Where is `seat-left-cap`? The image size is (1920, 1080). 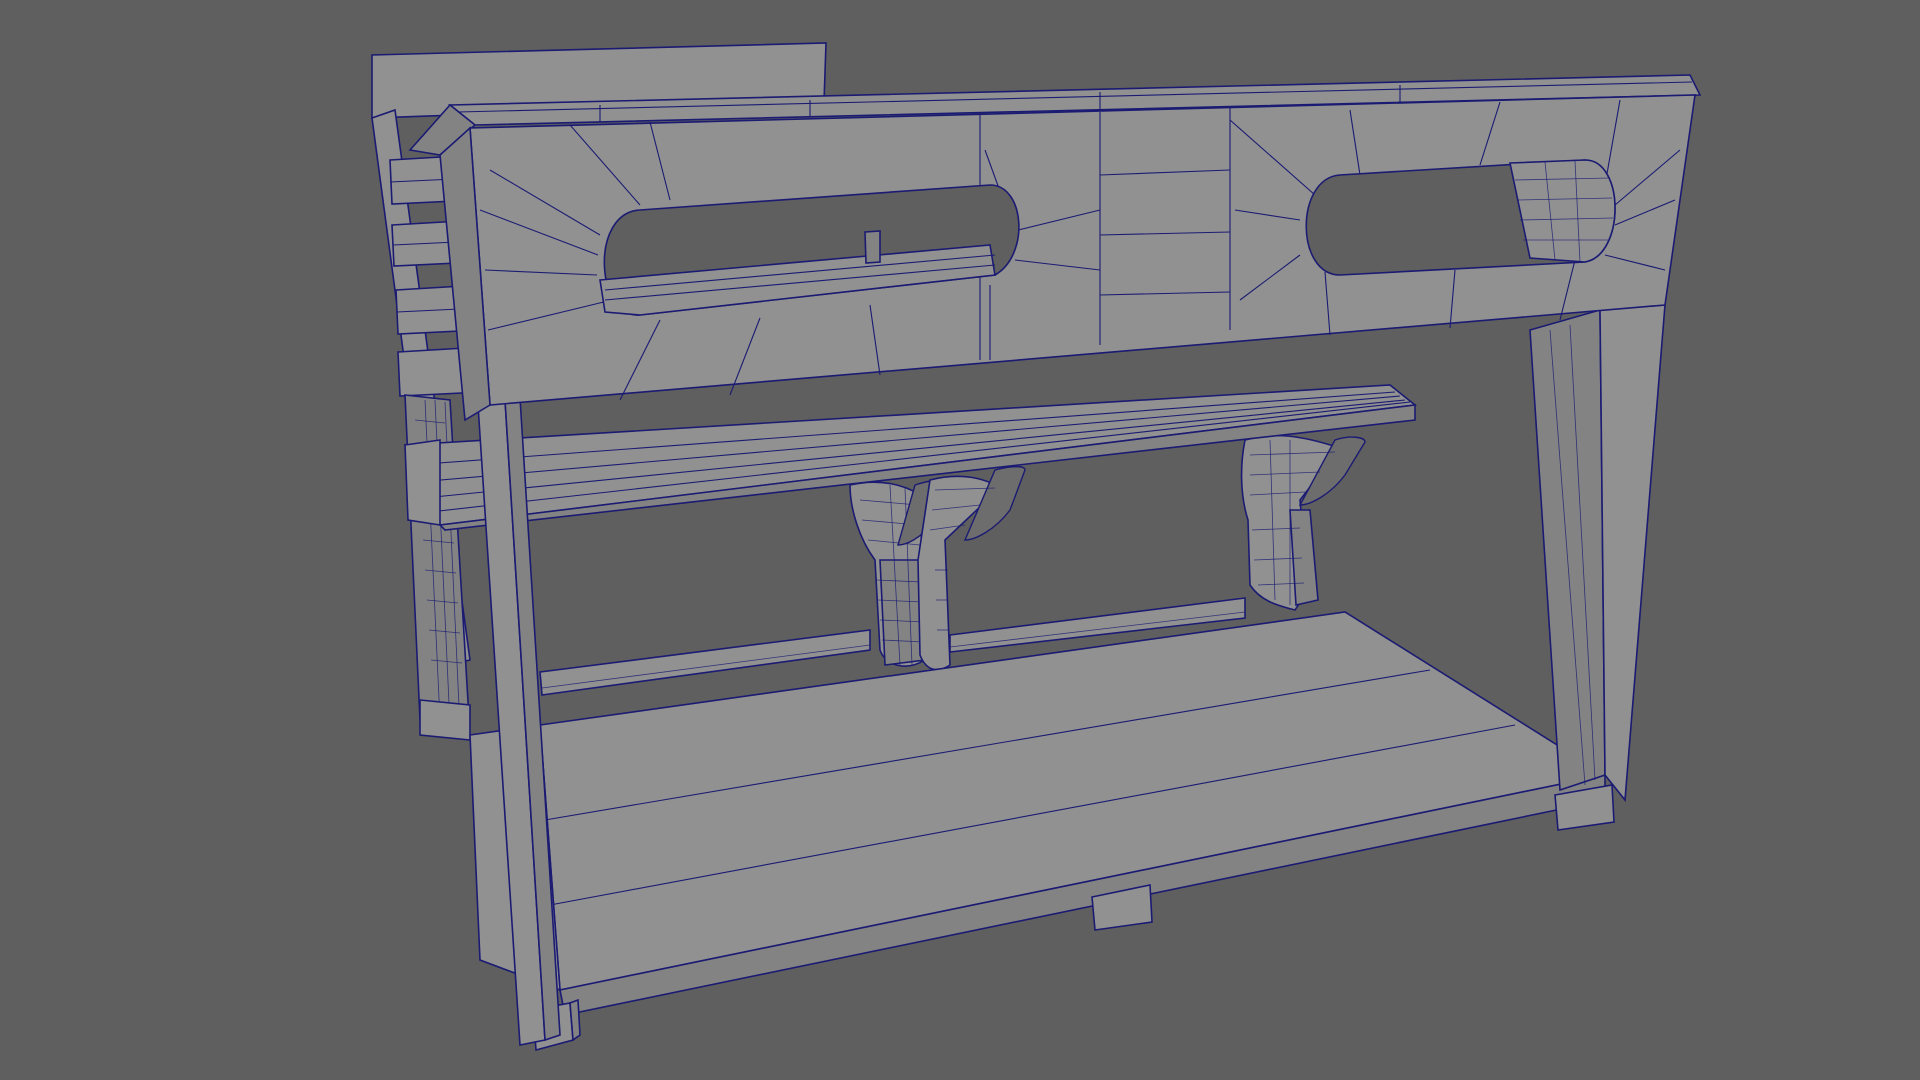 seat-left-cap is located at coordinates (422, 482).